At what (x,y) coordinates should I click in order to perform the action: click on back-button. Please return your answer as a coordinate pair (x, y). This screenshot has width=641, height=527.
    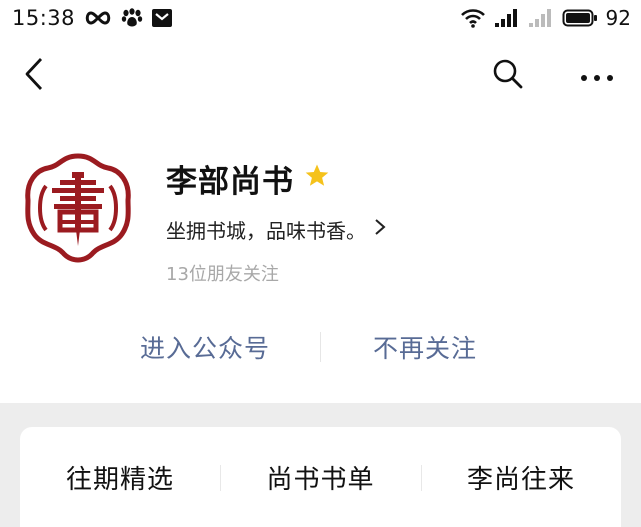
    Looking at the image, I should click on (34, 76).